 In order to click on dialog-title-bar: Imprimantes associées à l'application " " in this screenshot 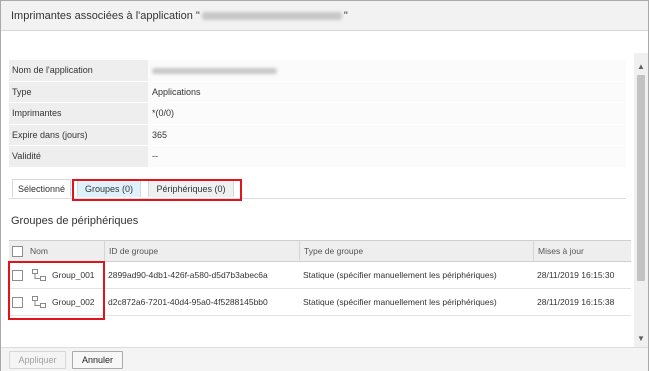, I will do `click(324, 16)`.